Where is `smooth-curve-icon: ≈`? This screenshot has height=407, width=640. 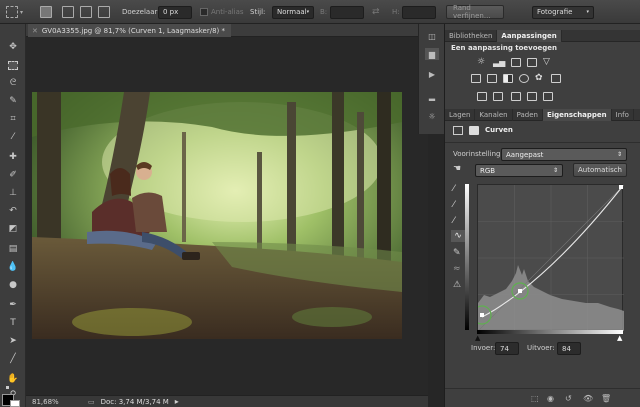 smooth-curve-icon: ≈ is located at coordinates (457, 269).